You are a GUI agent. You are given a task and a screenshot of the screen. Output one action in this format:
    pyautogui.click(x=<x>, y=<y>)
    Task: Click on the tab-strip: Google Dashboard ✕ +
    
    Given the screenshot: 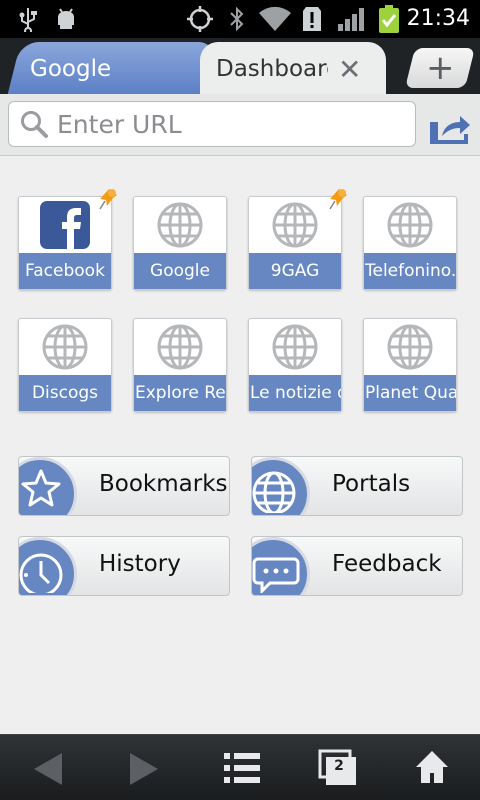 What is the action you would take?
    pyautogui.click(x=240, y=67)
    